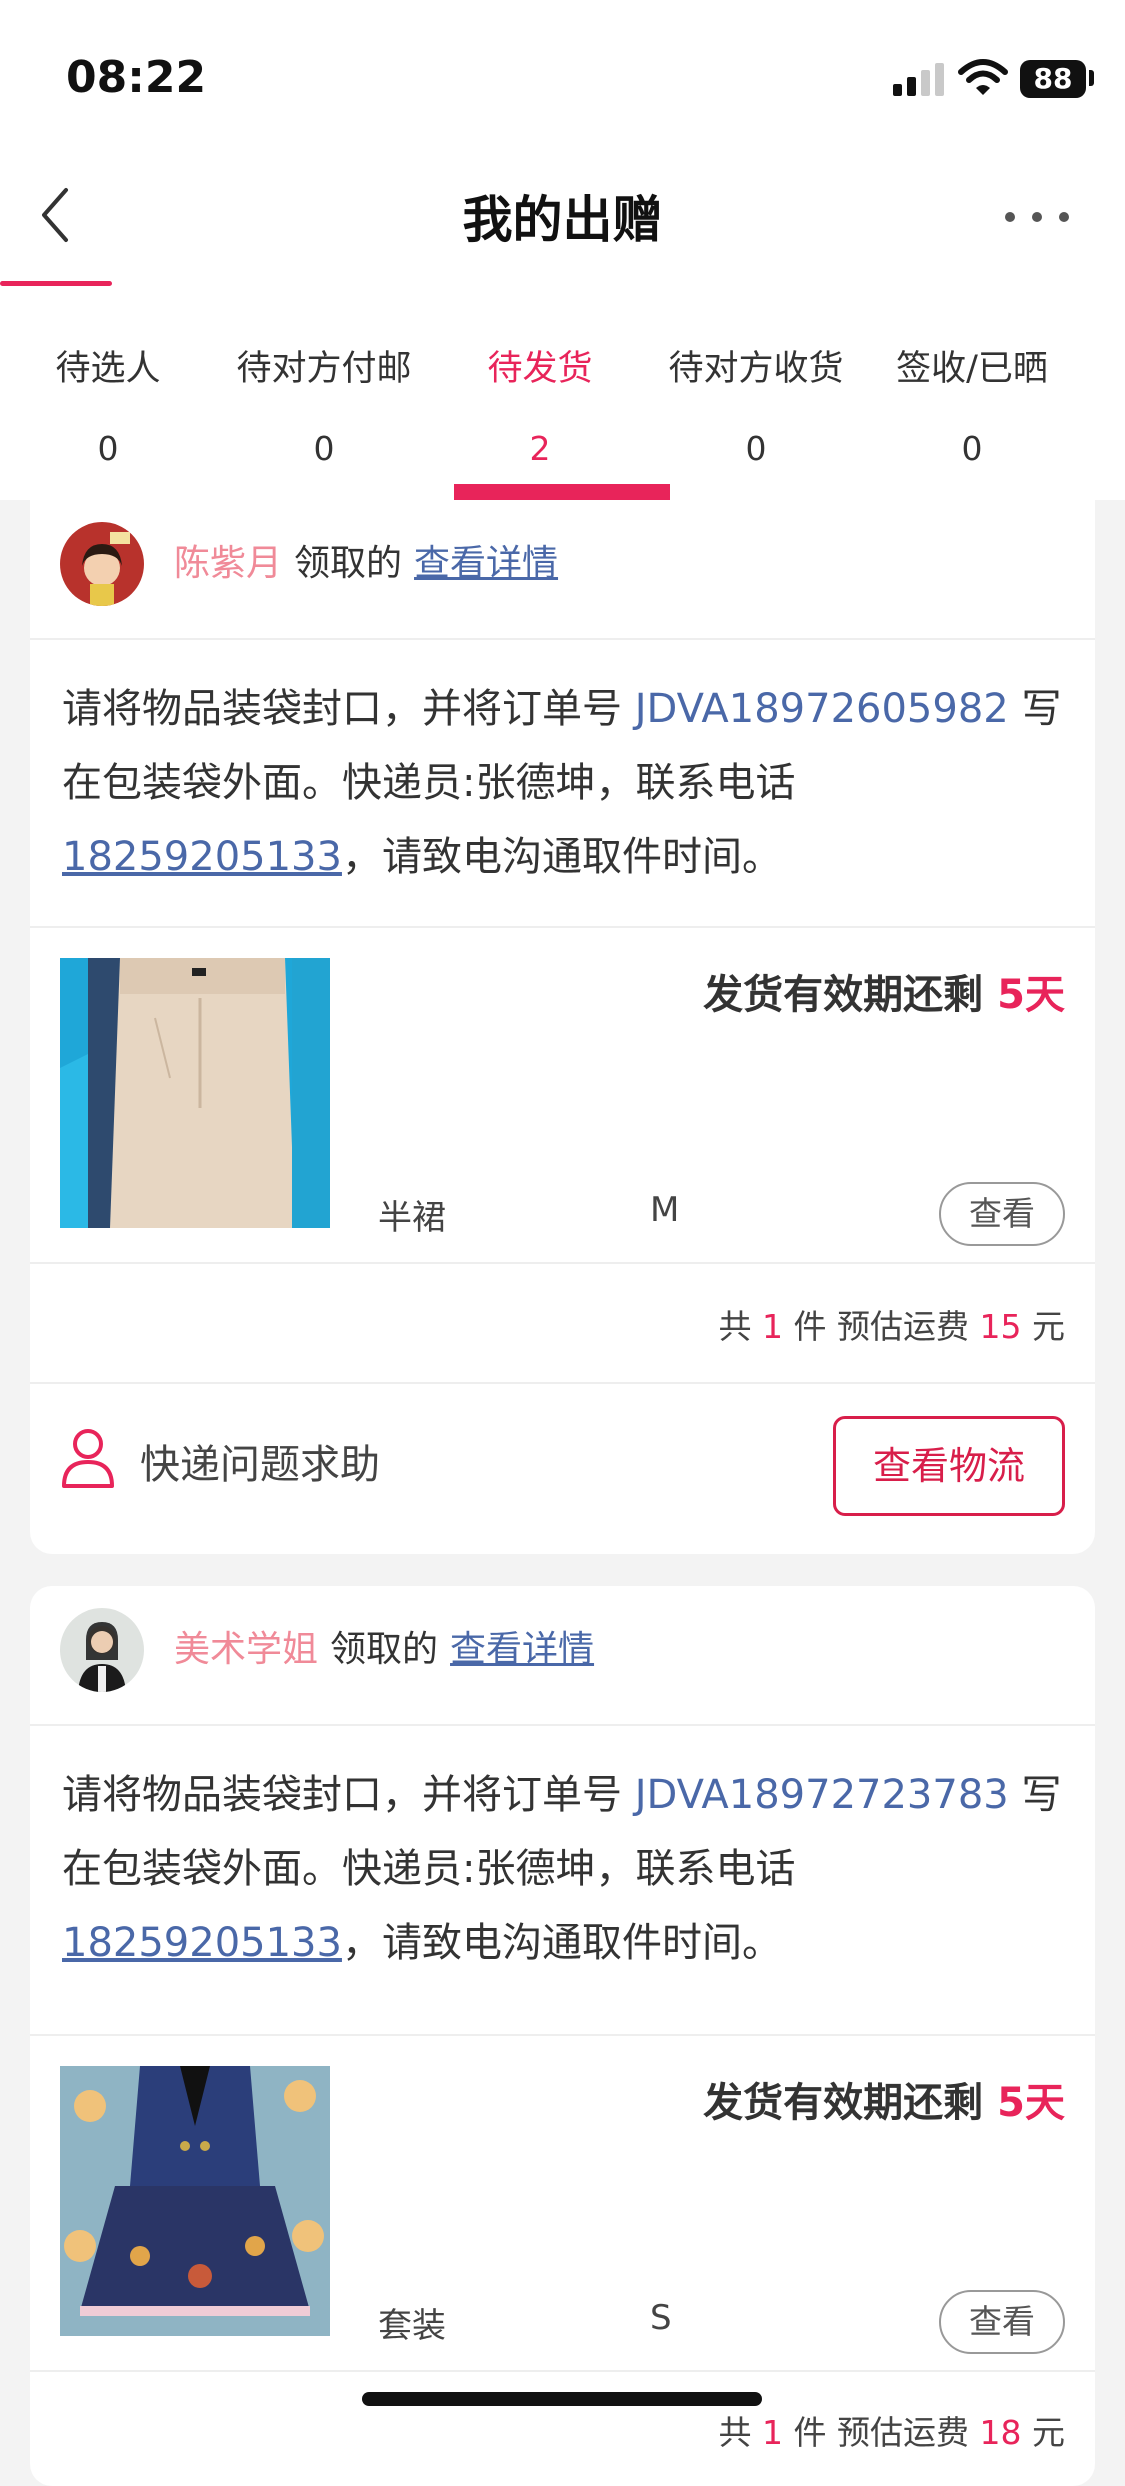 The image size is (1125, 2486). Describe the element at coordinates (228, 563) in the screenshot. I see `recipient-name: 陈紫月` at that location.